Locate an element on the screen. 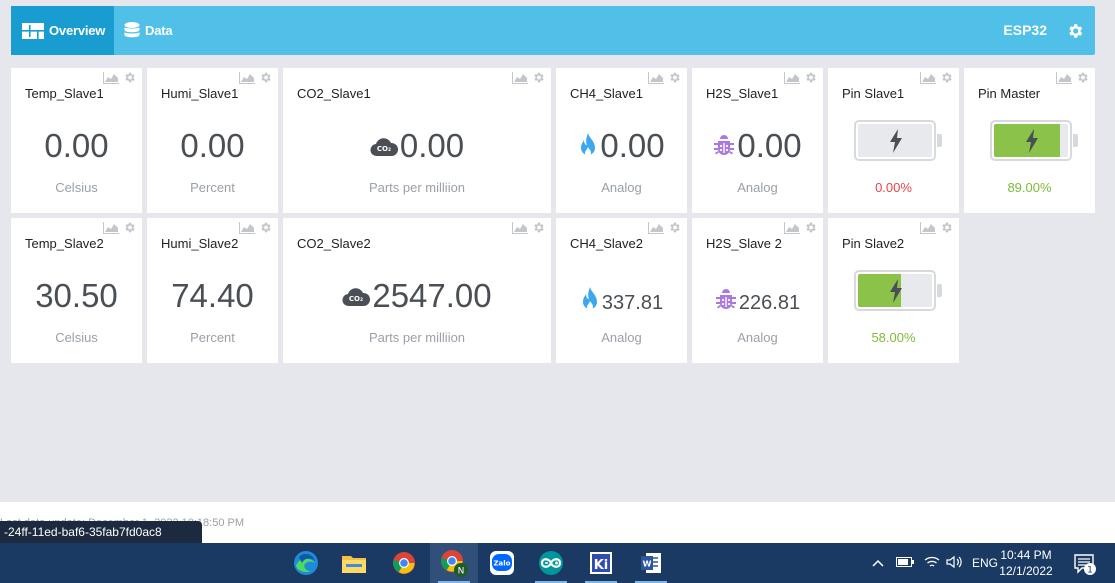 Image resolution: width=1115 pixels, height=583 pixels. card-title: Pin Master is located at coordinates (1009, 93).